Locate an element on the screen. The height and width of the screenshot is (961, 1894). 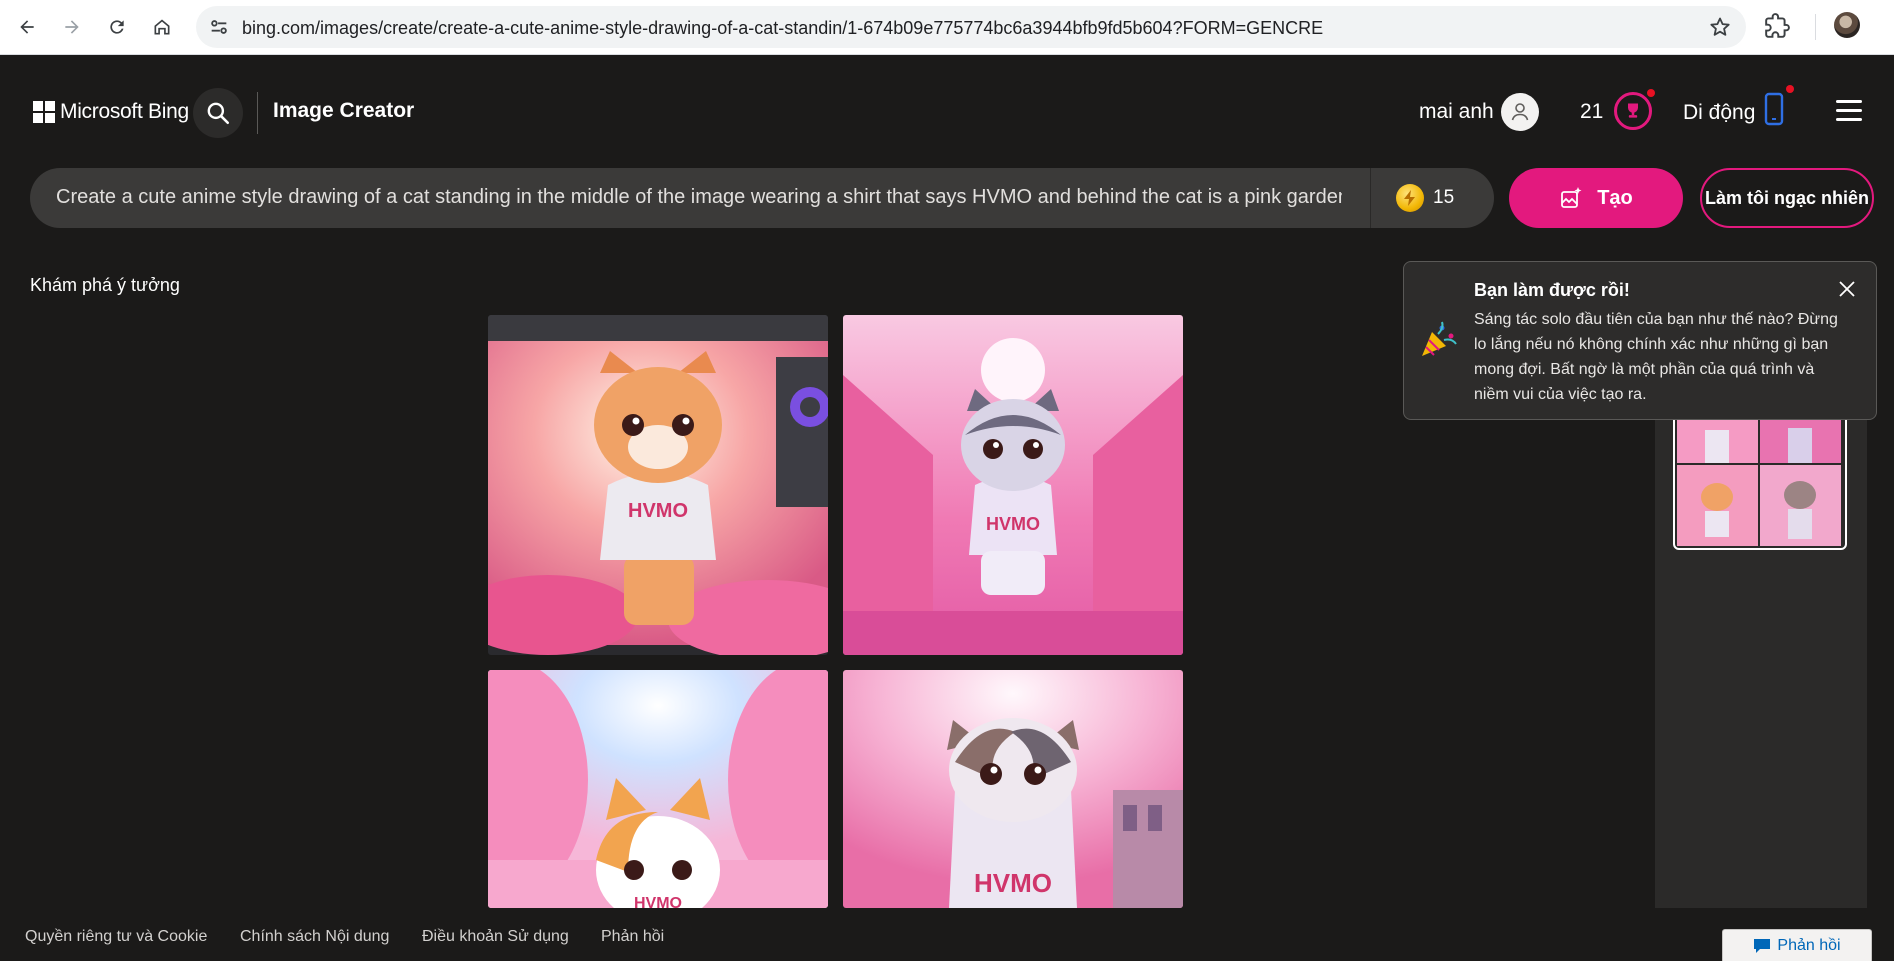
arrow-left-icon is located at coordinates (27, 27).